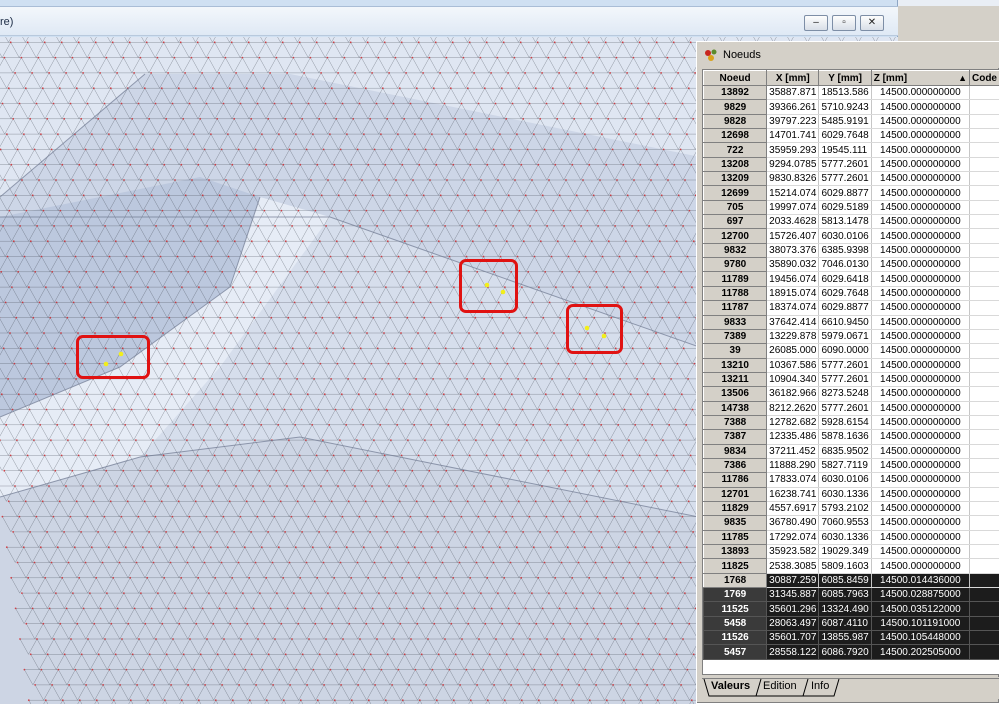  I want to click on cell-y: 6090.0000, so click(845, 351).